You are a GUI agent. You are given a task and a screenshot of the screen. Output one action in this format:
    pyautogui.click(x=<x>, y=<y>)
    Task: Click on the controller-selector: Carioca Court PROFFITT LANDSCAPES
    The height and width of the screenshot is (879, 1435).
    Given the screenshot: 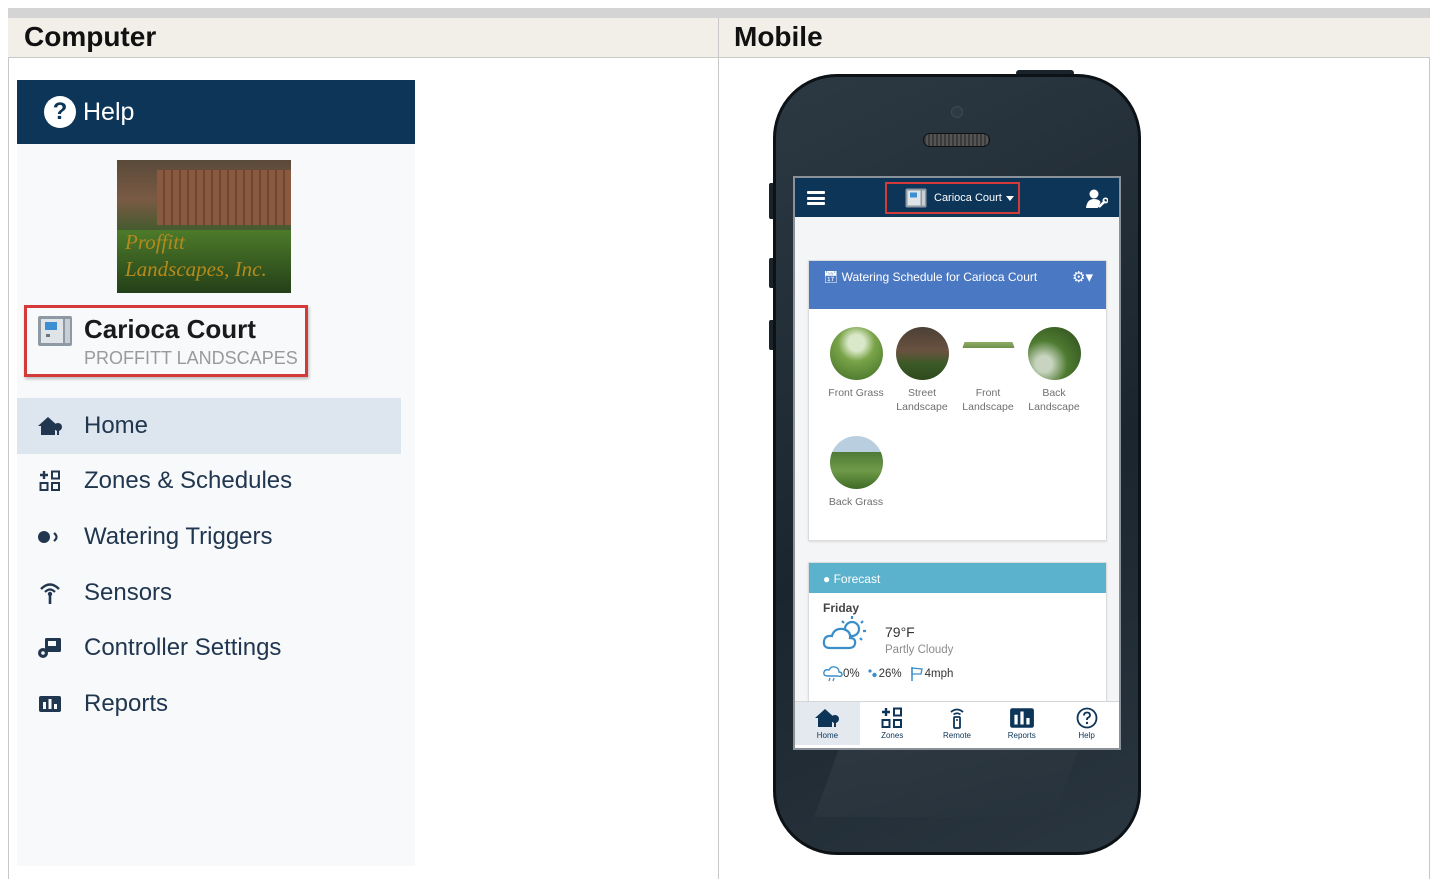 What is the action you would take?
    pyautogui.click(x=166, y=341)
    